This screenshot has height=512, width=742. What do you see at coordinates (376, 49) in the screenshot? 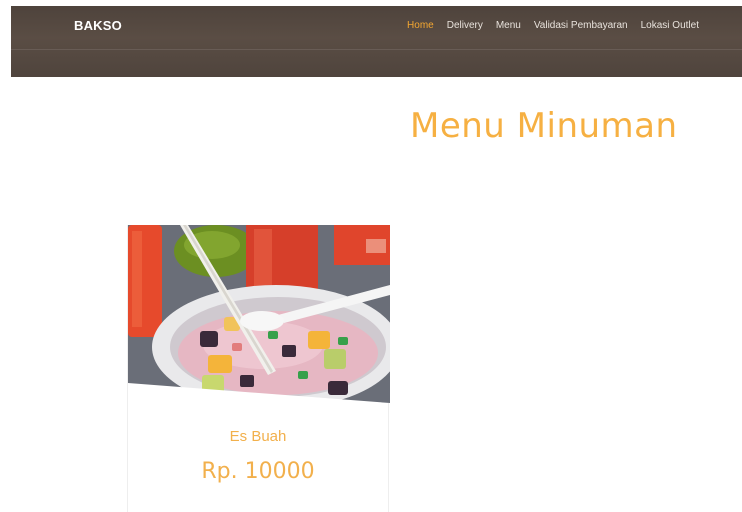
I see `navbar-divider` at bounding box center [376, 49].